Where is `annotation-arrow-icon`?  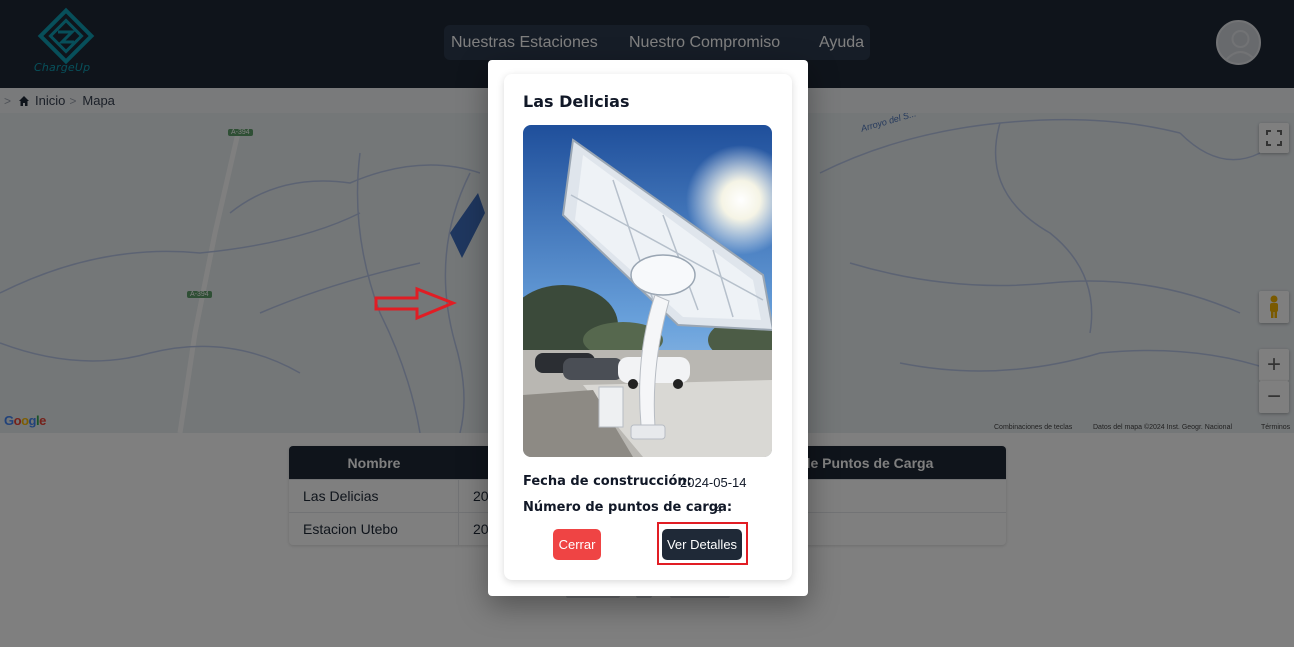 annotation-arrow-icon is located at coordinates (415, 303).